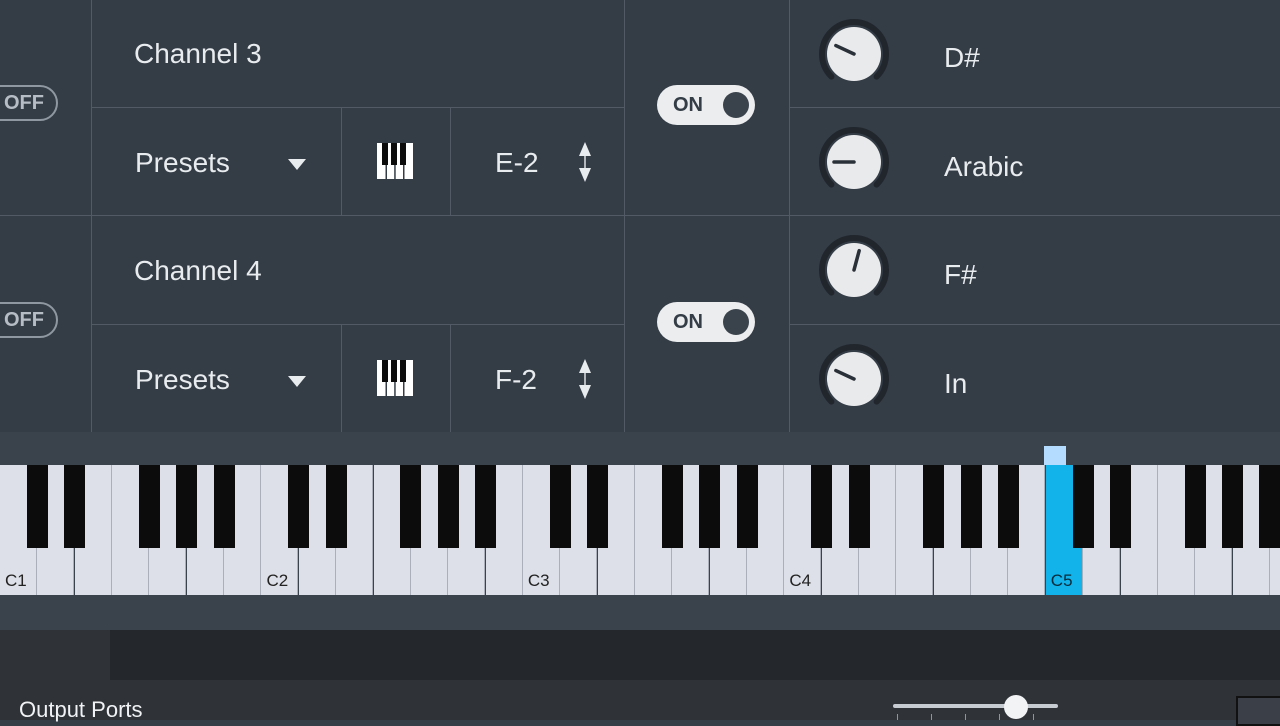 Image resolution: width=1280 pixels, height=726 pixels. I want to click on timeline-band-header, so click(55, 655).